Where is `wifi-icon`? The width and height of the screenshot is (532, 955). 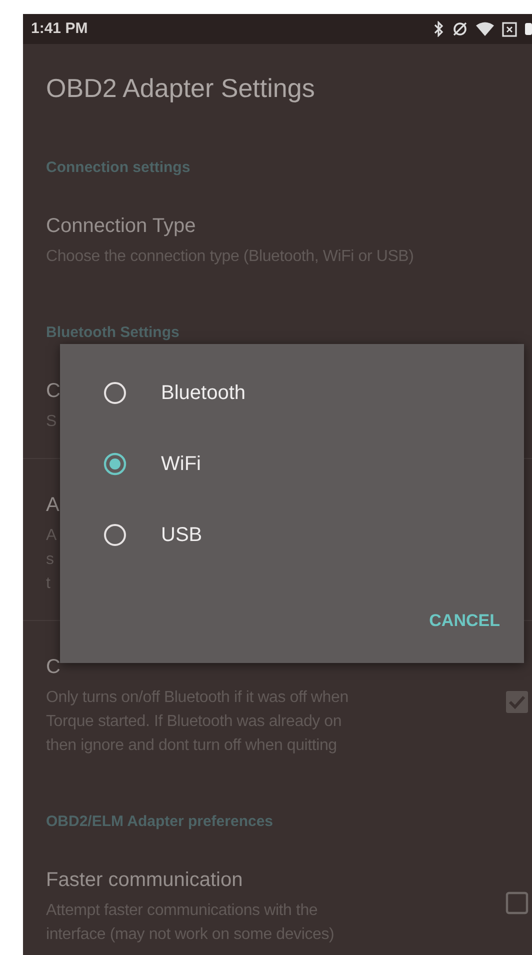 wifi-icon is located at coordinates (485, 29).